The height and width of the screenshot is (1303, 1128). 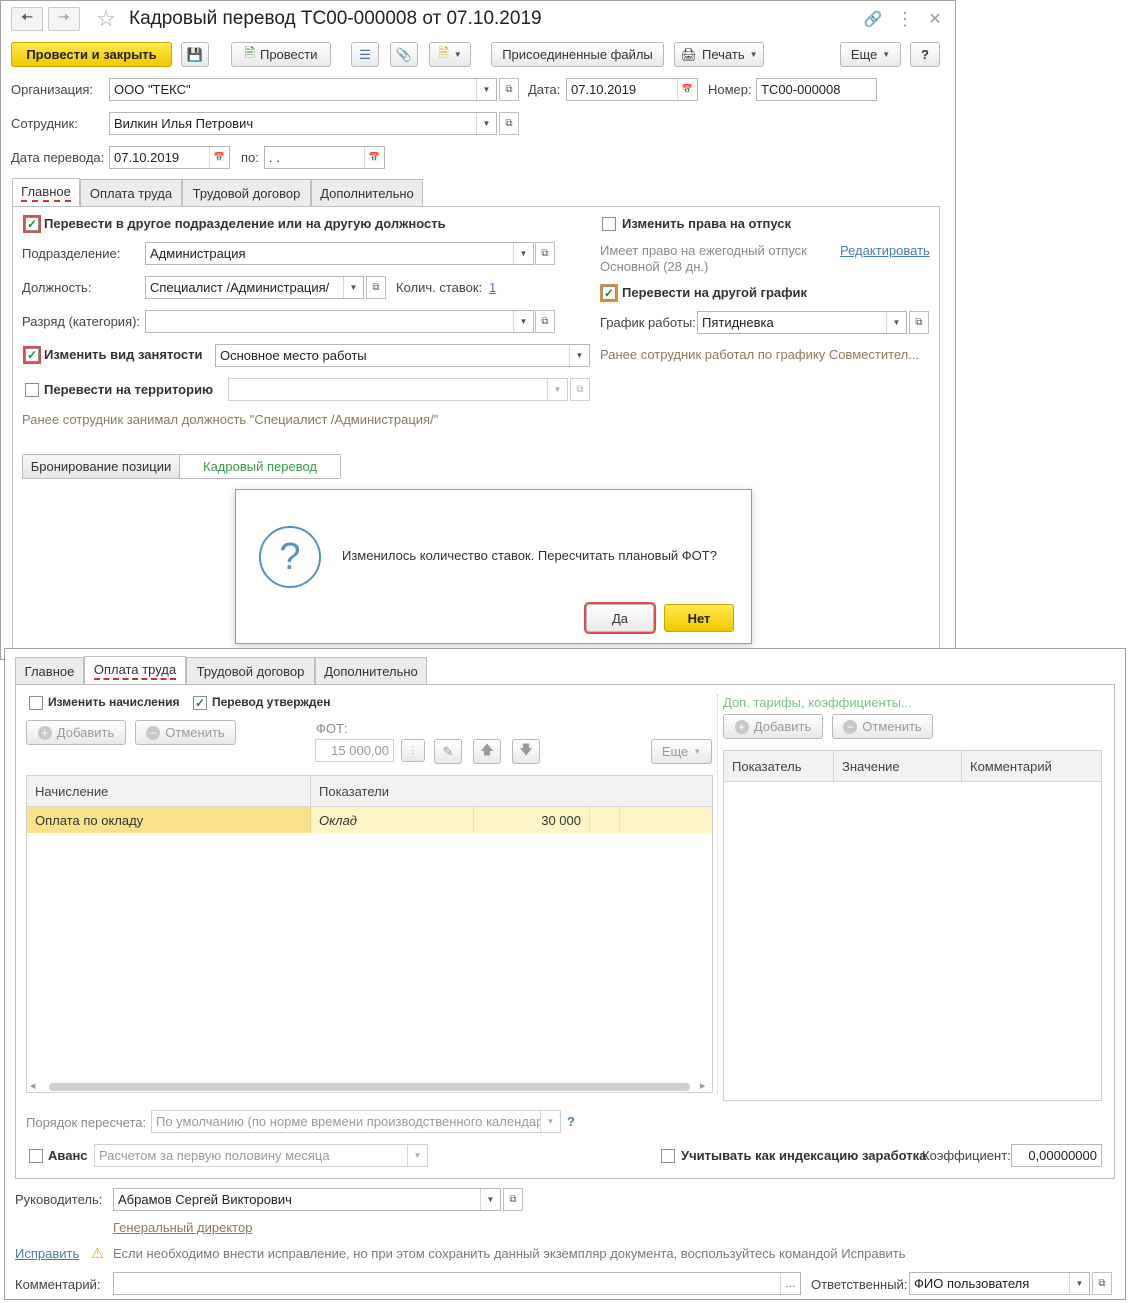 I want to click on forward-button: 🠆, so click(x=64, y=19).